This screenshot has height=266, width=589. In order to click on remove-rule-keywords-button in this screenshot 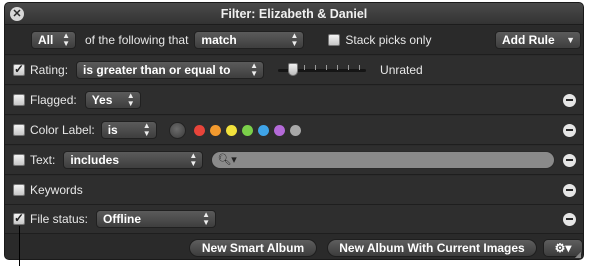, I will do `click(569, 190)`.